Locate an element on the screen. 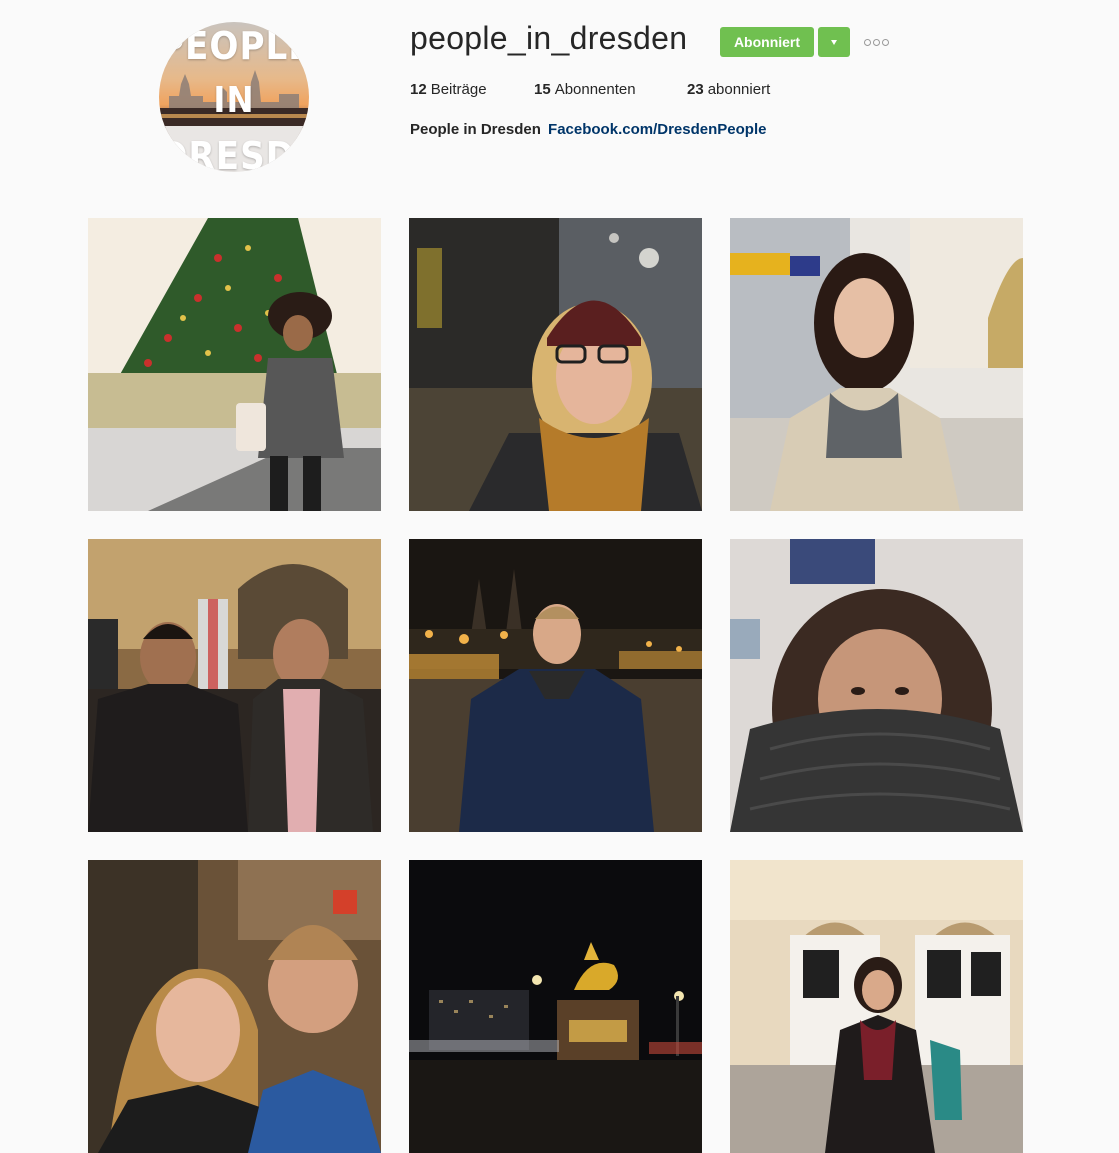  follow-button: Abonniert is located at coordinates (767, 42).